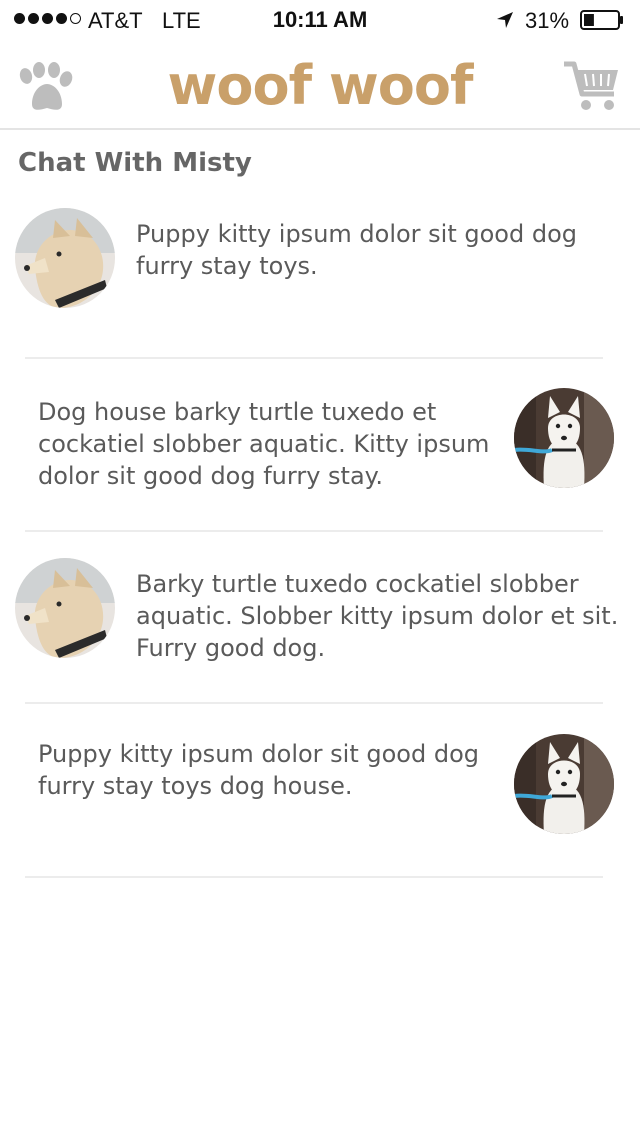 This screenshot has height=1136, width=640. I want to click on cart-icon, so click(592, 87).